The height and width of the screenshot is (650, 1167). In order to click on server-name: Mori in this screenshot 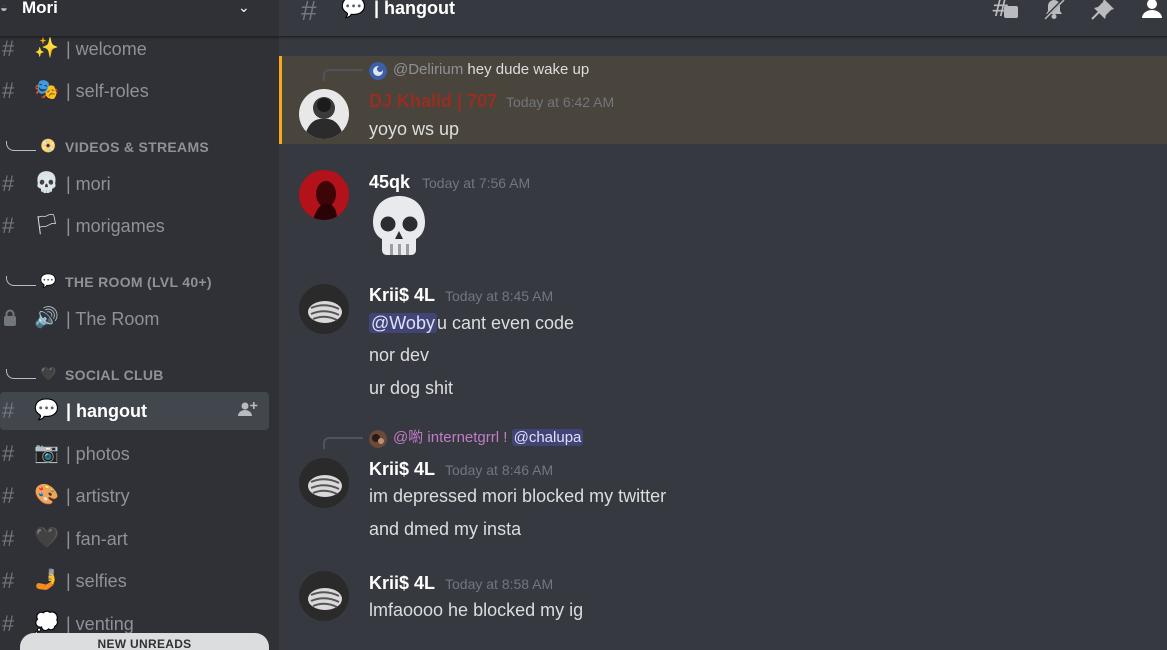, I will do `click(40, 8)`.